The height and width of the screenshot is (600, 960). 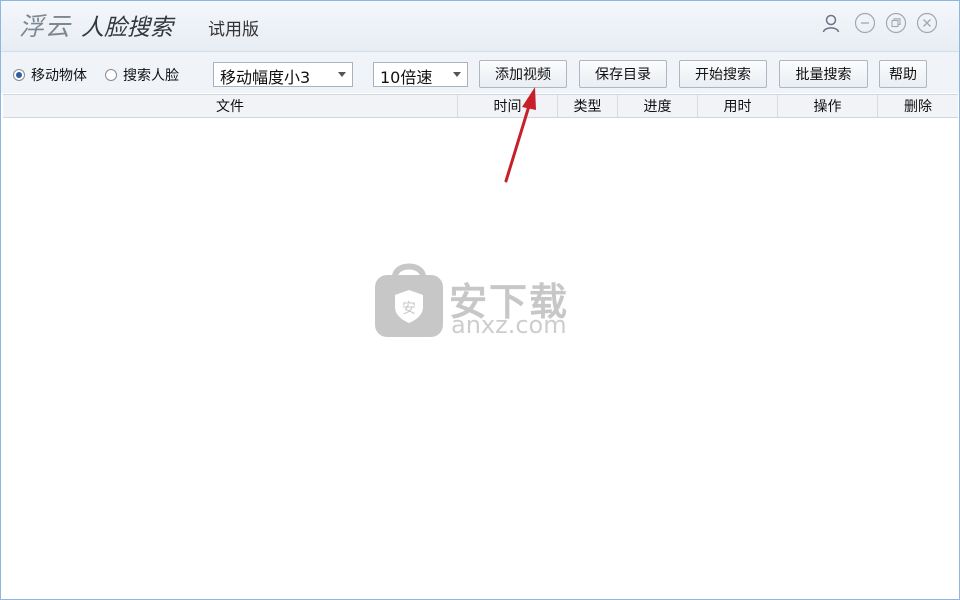 I want to click on start-search-button: 开始搜索, so click(x=723, y=74).